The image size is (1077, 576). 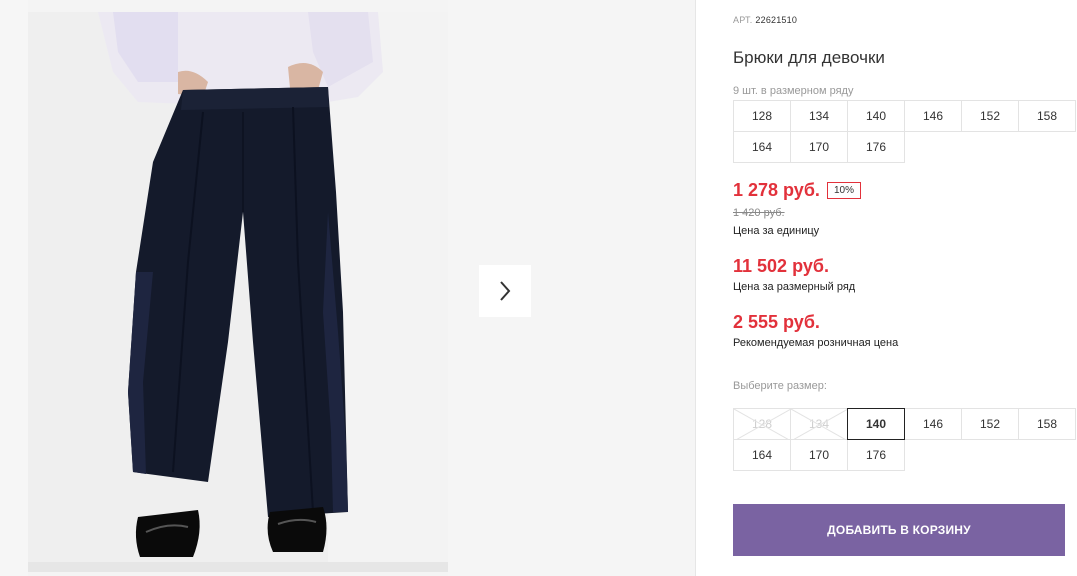 I want to click on size-option-140: 140, so click(x=876, y=424).